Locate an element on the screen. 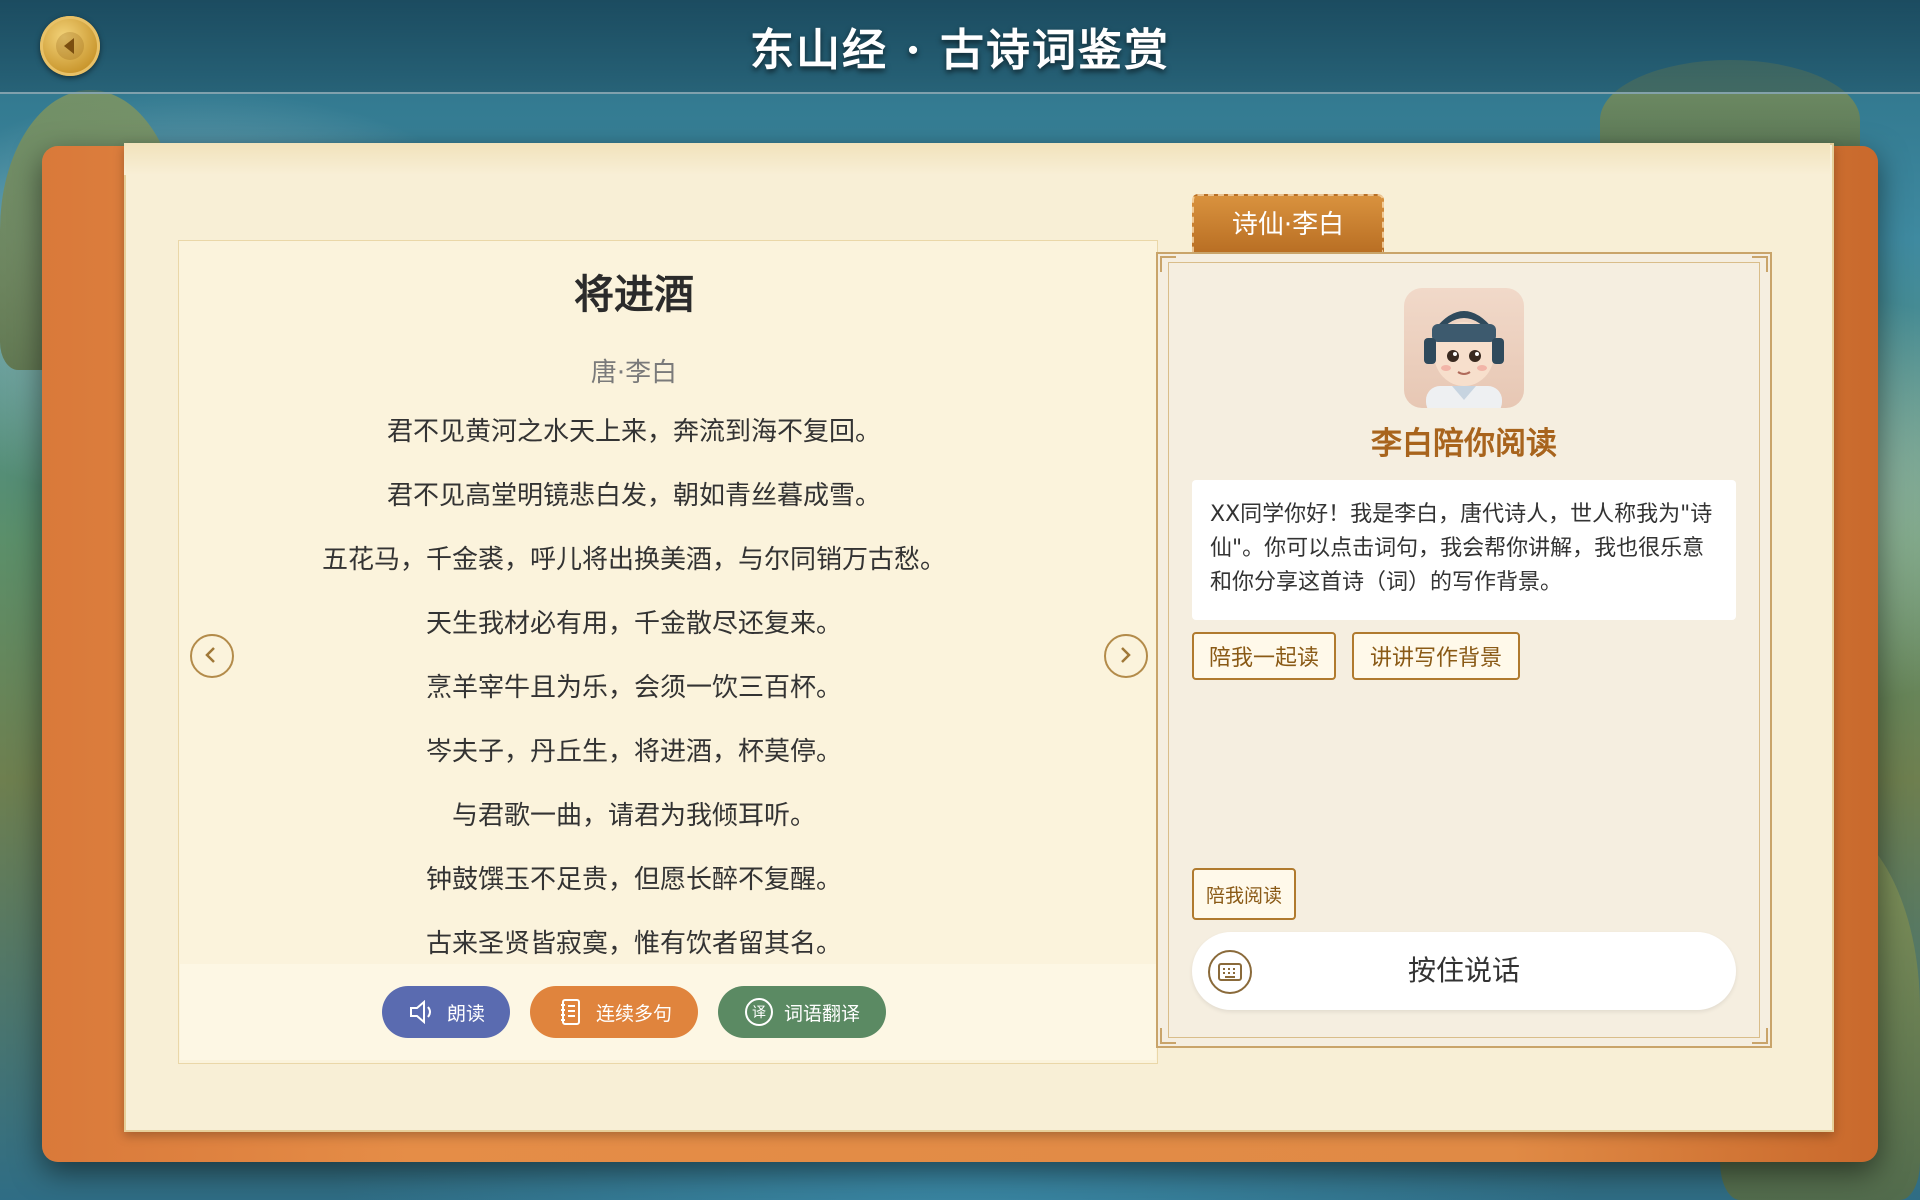 The height and width of the screenshot is (1200, 1920). chevron-left-icon is located at coordinates (210, 655).